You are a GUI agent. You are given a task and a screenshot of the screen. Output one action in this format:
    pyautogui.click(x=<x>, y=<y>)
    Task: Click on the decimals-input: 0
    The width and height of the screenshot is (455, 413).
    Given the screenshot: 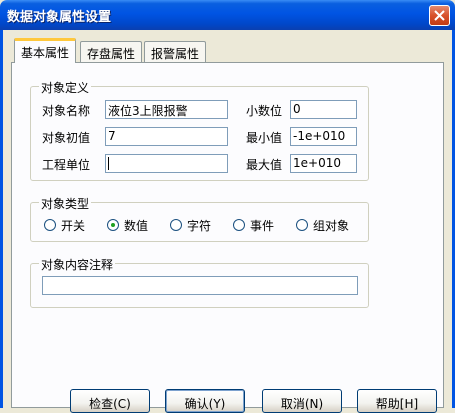 What is the action you would take?
    pyautogui.click(x=323, y=109)
    